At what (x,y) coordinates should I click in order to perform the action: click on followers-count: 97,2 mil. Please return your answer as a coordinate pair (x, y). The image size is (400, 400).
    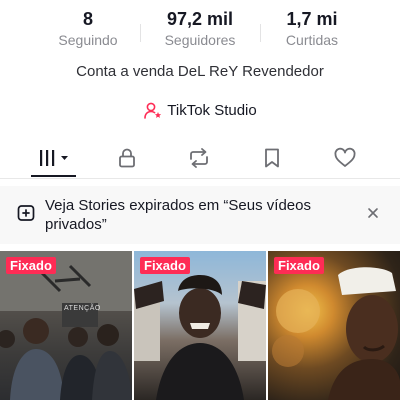
    Looking at the image, I should click on (200, 19).